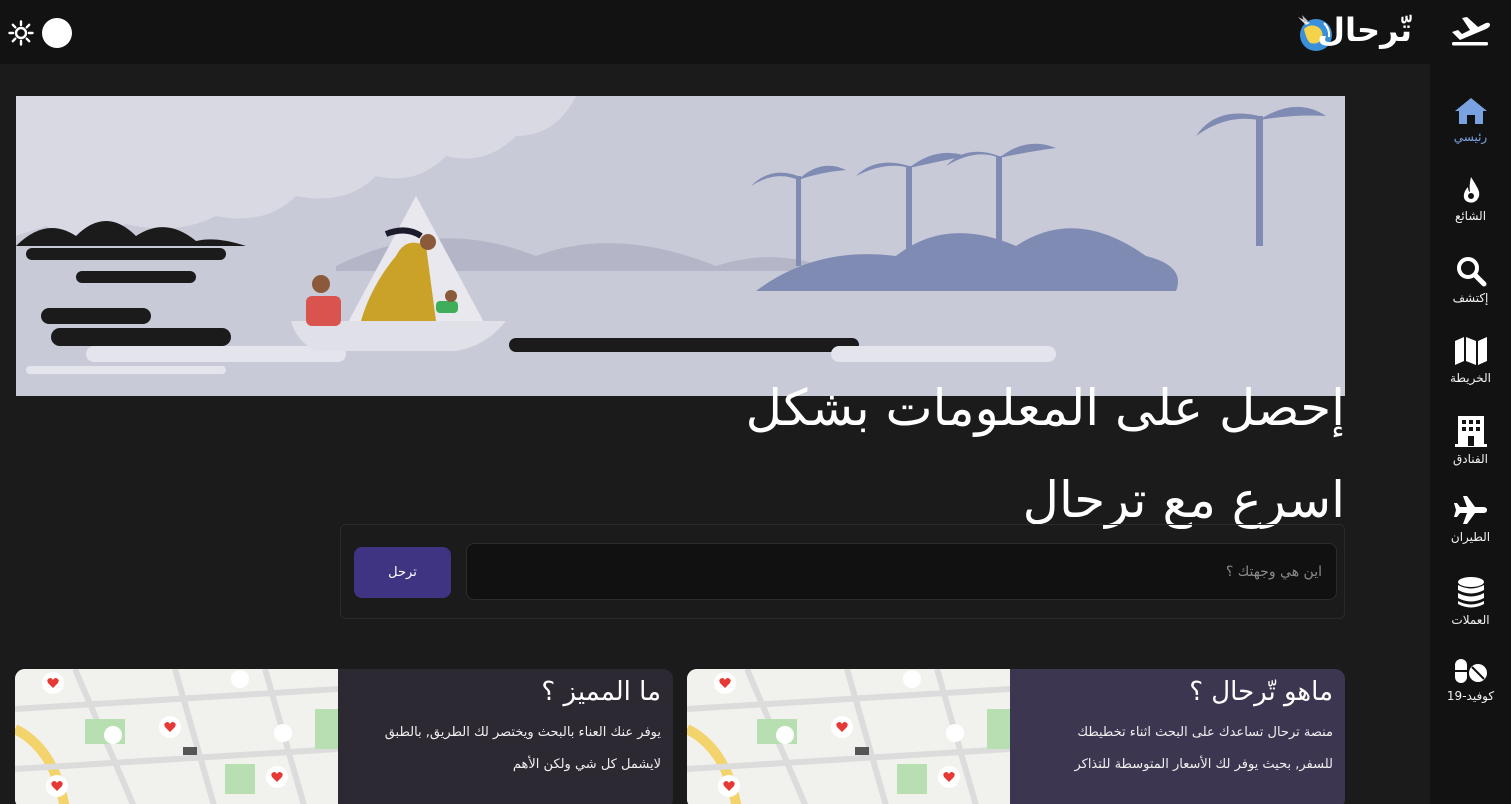 The height and width of the screenshot is (804, 1511). I want to click on hero-title-line2: اسرع مع ترحال, so click(1183, 500).